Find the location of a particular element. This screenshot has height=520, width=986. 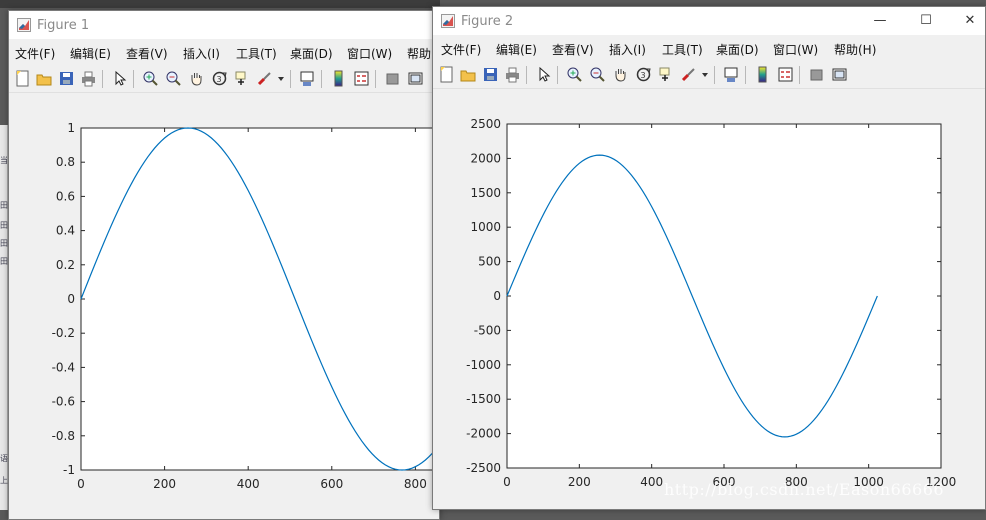

menu-help: 帮助(H) is located at coordinates (855, 49).